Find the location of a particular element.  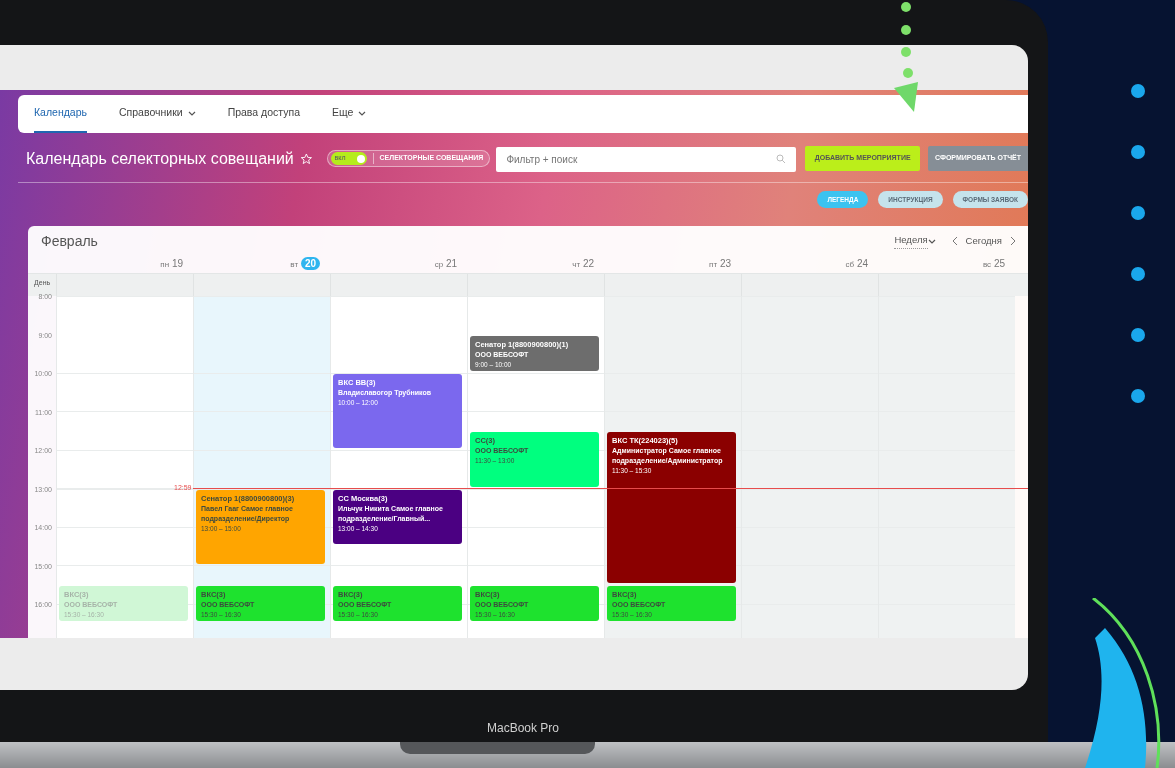

next-button is located at coordinates (1013, 241).